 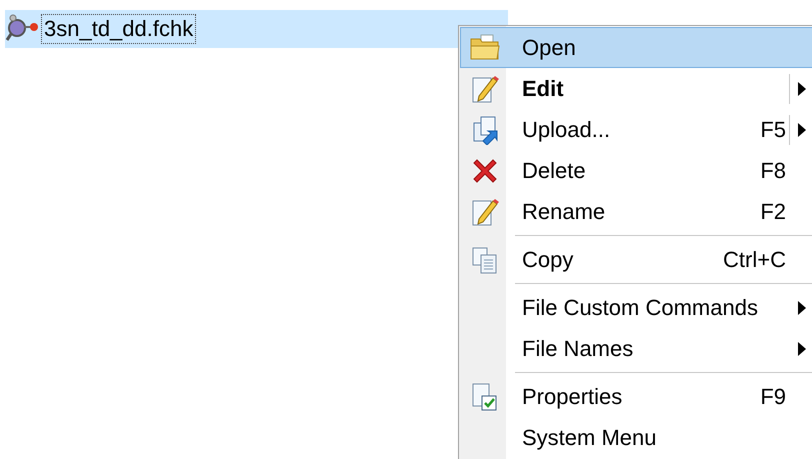 What do you see at coordinates (484, 170) in the screenshot?
I see `close-icon` at bounding box center [484, 170].